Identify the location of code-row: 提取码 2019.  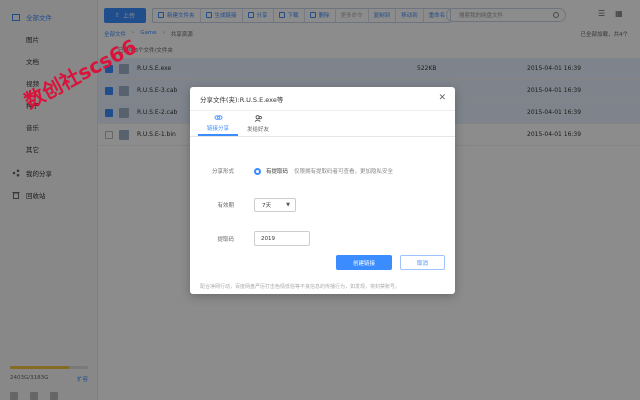
(250, 238).